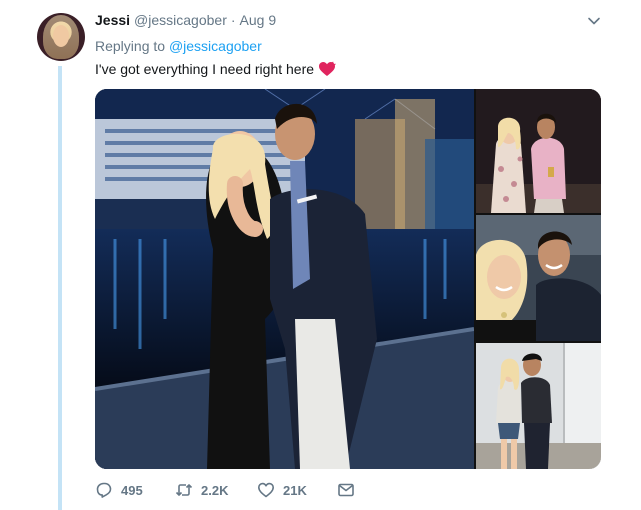 Image resolution: width=641 pixels, height=510 pixels. Describe the element at coordinates (205, 69) in the screenshot. I see `tweet-text-content: I've got everything I need right here` at that location.